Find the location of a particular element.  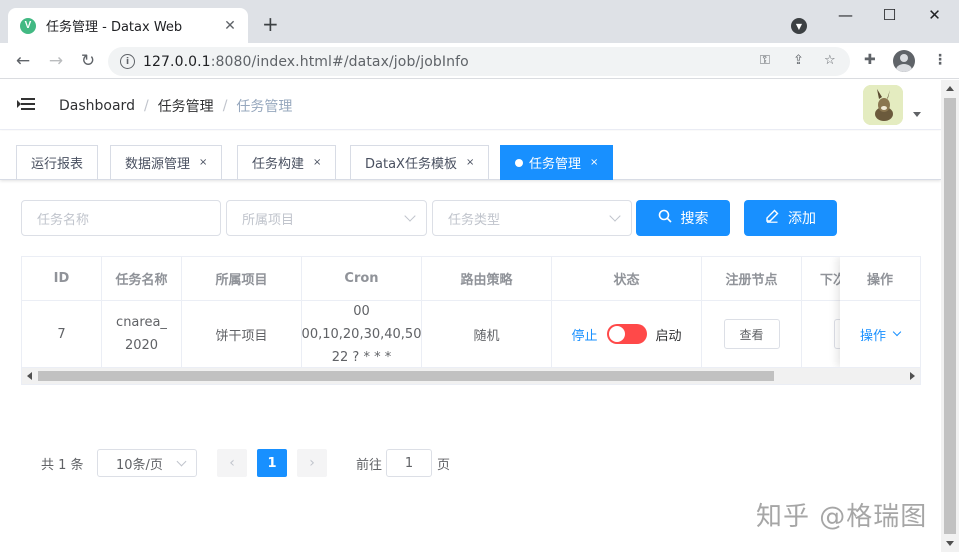

cell-project: 饼干项目 is located at coordinates (242, 334).